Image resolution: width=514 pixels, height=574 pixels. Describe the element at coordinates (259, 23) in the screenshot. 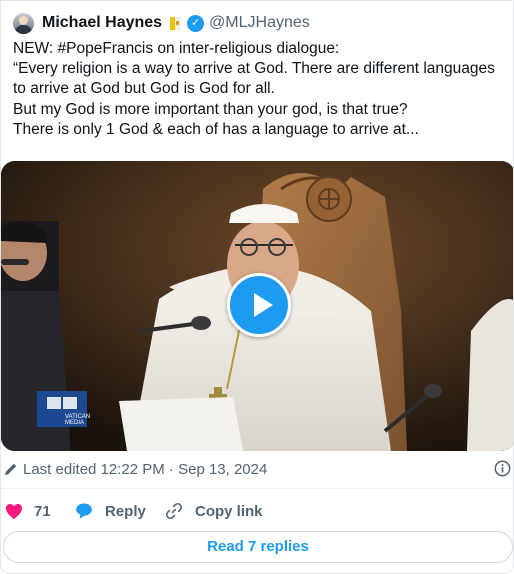

I see `author-handle: @MLJHaynes` at that location.